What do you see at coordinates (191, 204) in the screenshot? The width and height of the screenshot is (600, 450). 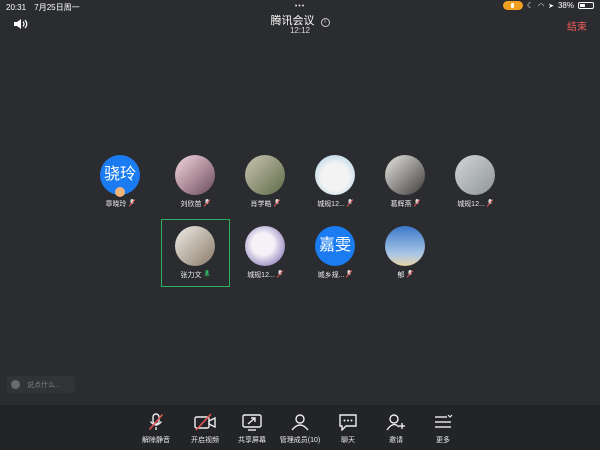 I see `participant-name-text: 刘欣苗` at bounding box center [191, 204].